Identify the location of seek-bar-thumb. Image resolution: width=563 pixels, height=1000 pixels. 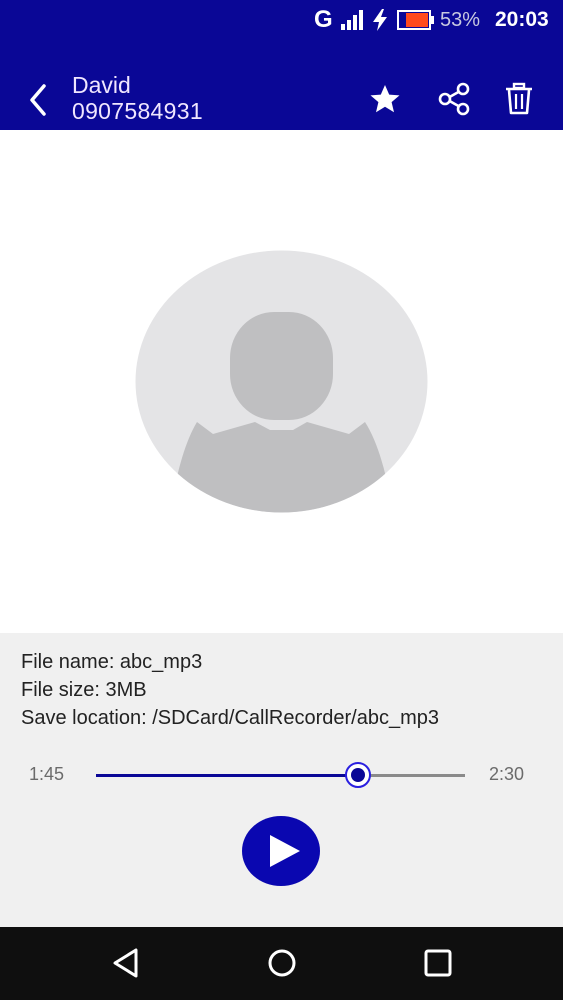
(358, 775).